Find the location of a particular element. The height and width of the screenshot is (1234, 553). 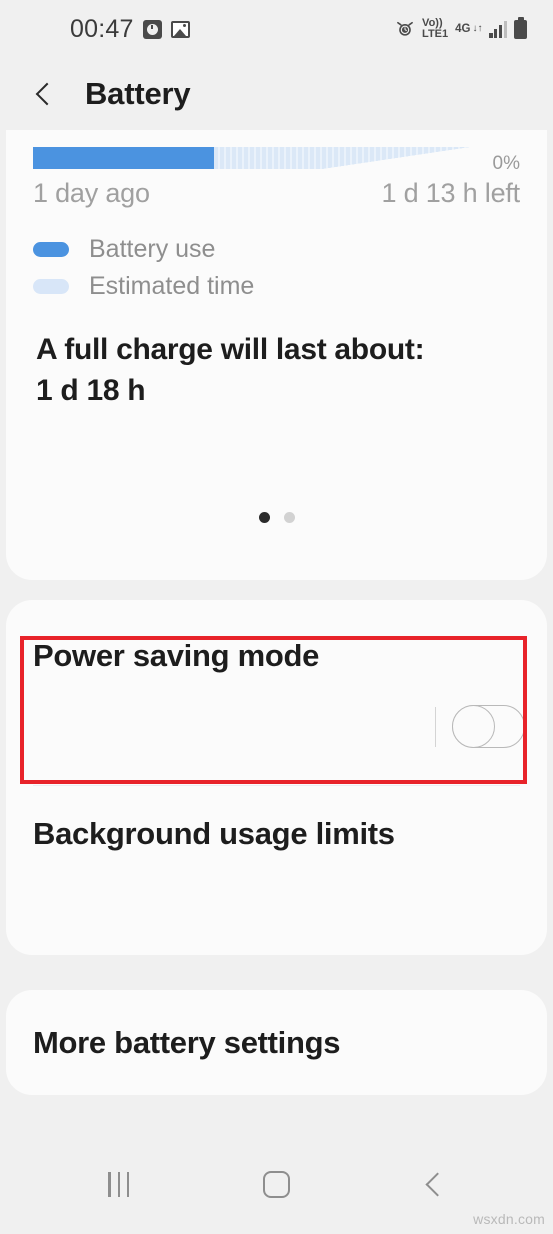

list-item-power-saving-mode: Power saving mode is located at coordinates (276, 692).